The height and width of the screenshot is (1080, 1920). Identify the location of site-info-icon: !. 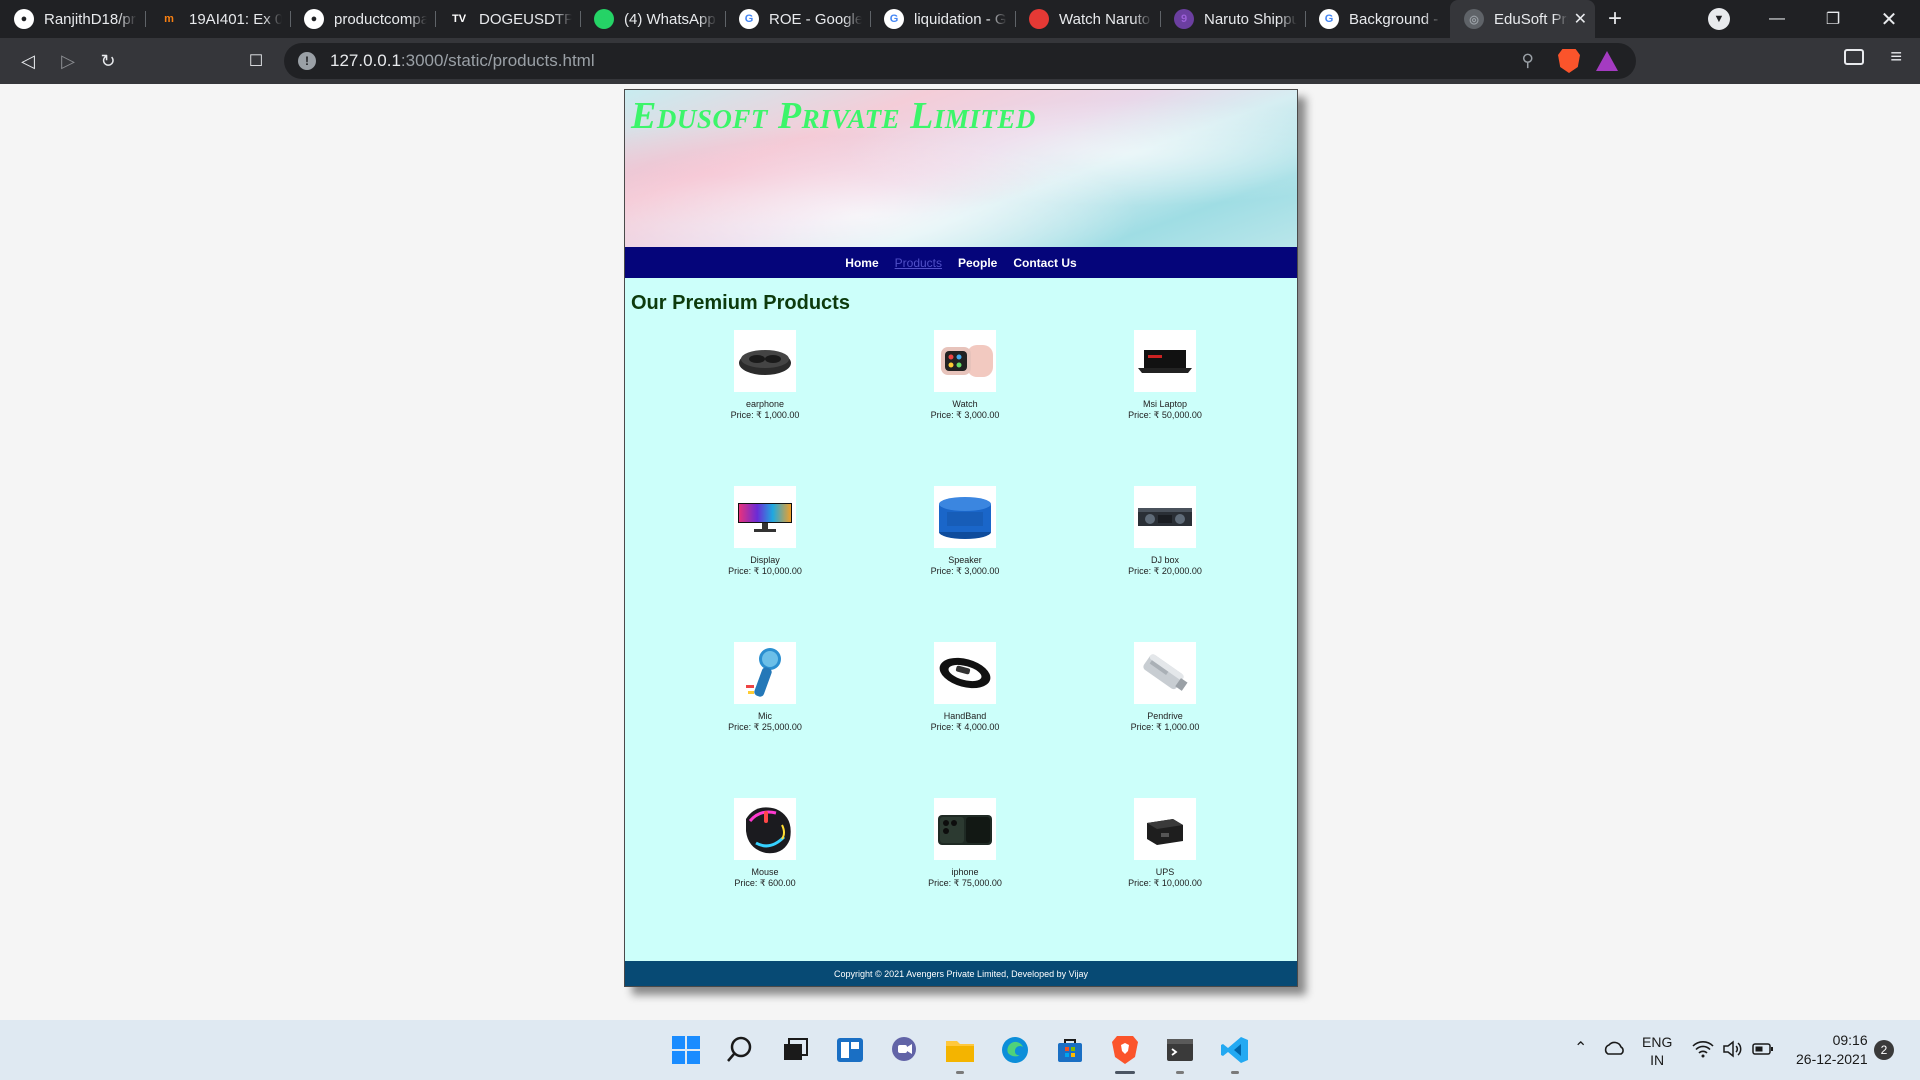
(307, 61).